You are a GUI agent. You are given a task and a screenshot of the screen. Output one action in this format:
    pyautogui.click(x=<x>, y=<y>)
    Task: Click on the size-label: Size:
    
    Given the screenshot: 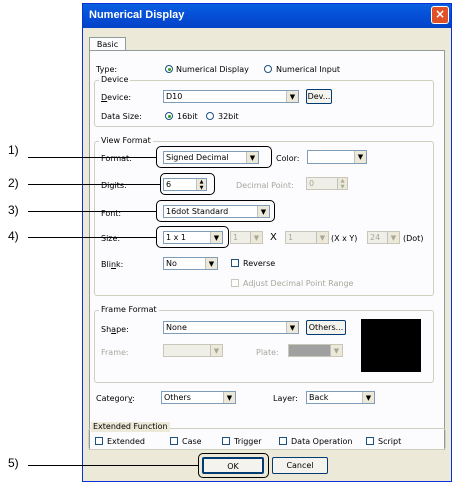 What is the action you would take?
    pyautogui.click(x=111, y=238)
    